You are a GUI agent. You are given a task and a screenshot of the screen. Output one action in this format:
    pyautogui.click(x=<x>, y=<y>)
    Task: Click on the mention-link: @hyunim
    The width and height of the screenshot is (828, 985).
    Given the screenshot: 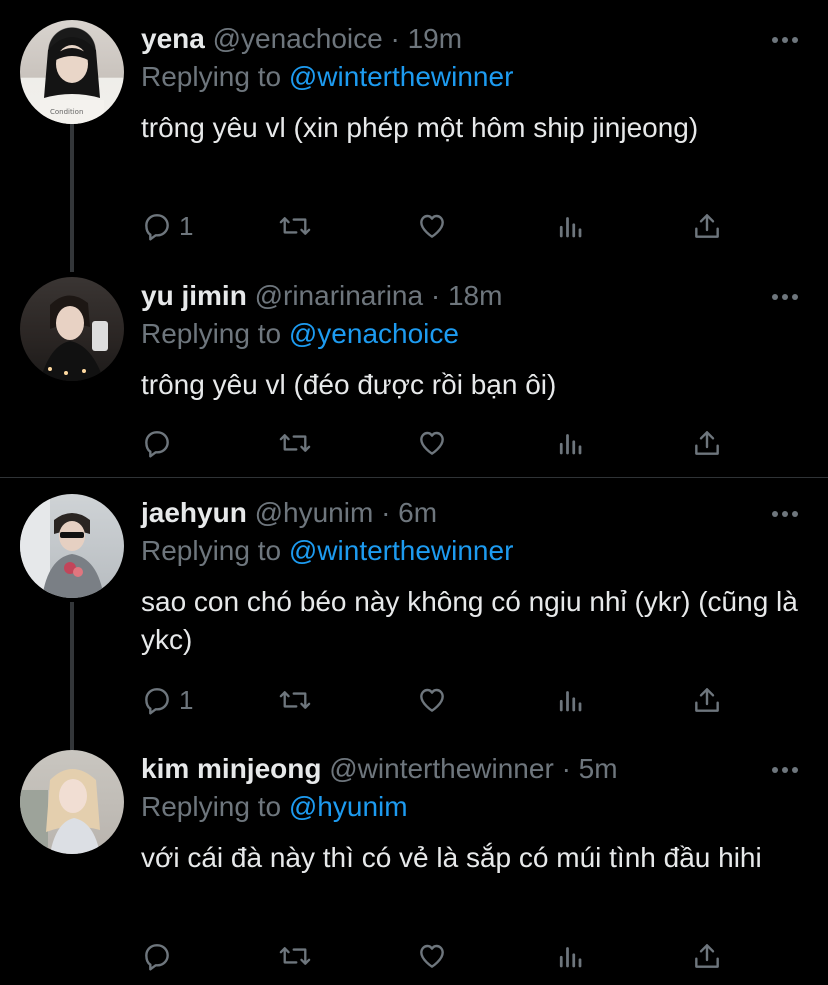 What is the action you would take?
    pyautogui.click(x=348, y=806)
    